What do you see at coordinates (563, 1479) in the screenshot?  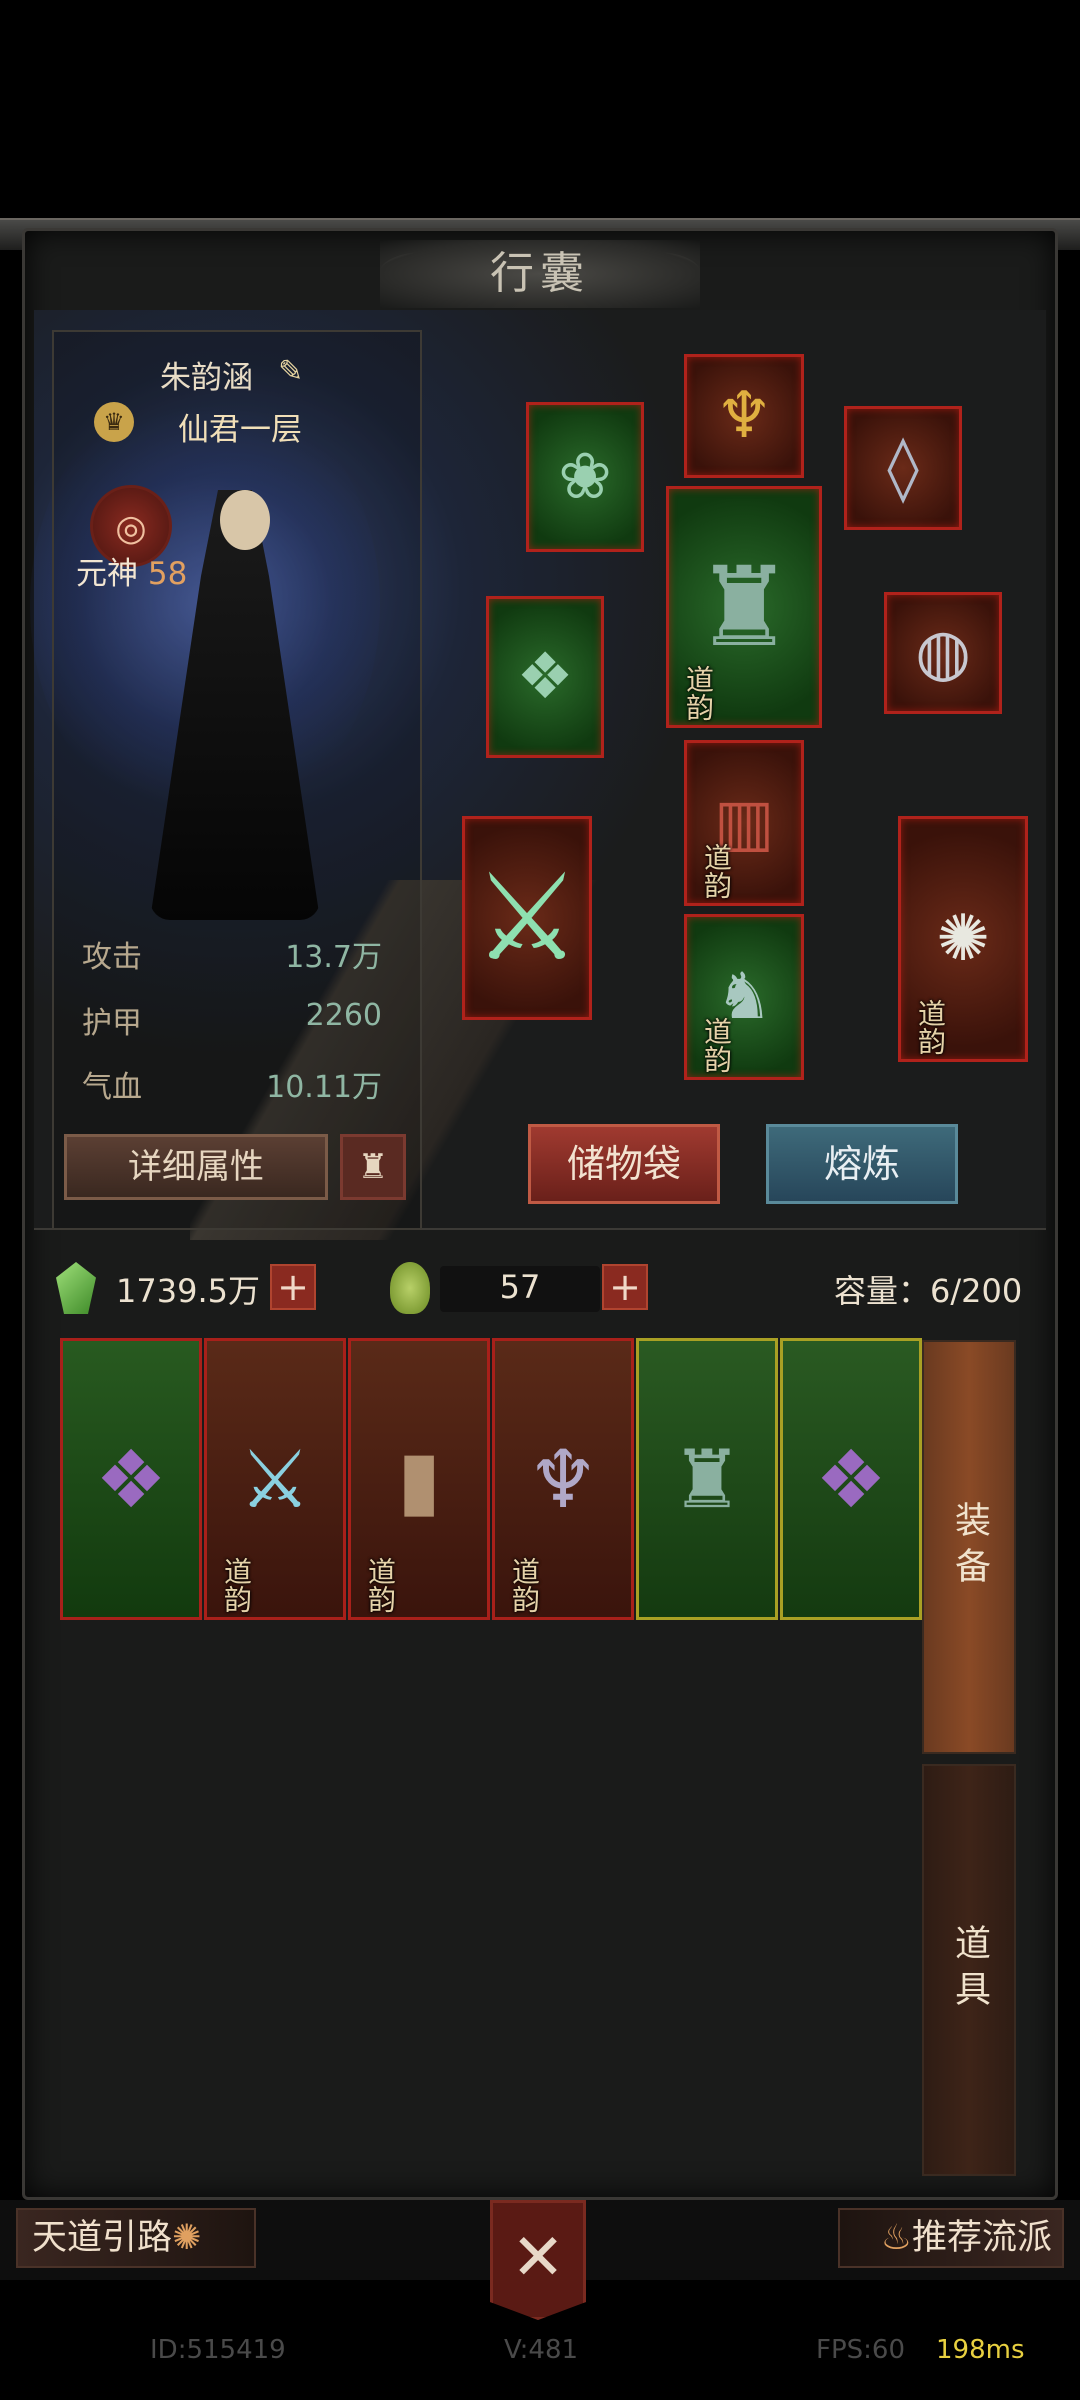 I see `inventory-item: ♆ 道韵` at bounding box center [563, 1479].